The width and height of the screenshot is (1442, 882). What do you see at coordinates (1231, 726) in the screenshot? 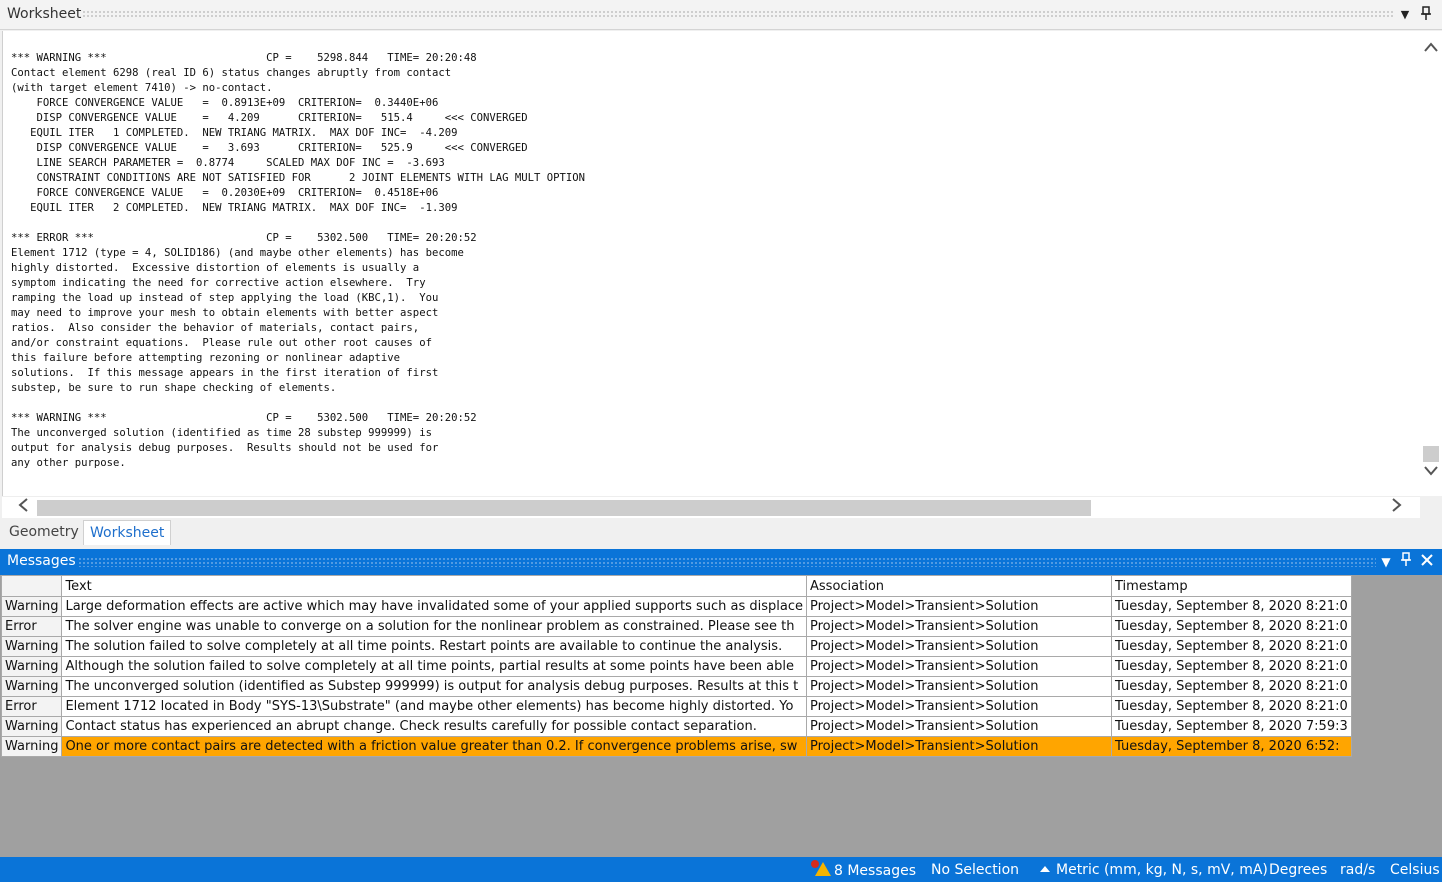
I see `timestamp-cell: Tuesday, September 8, 2020 7:59:3` at bounding box center [1231, 726].